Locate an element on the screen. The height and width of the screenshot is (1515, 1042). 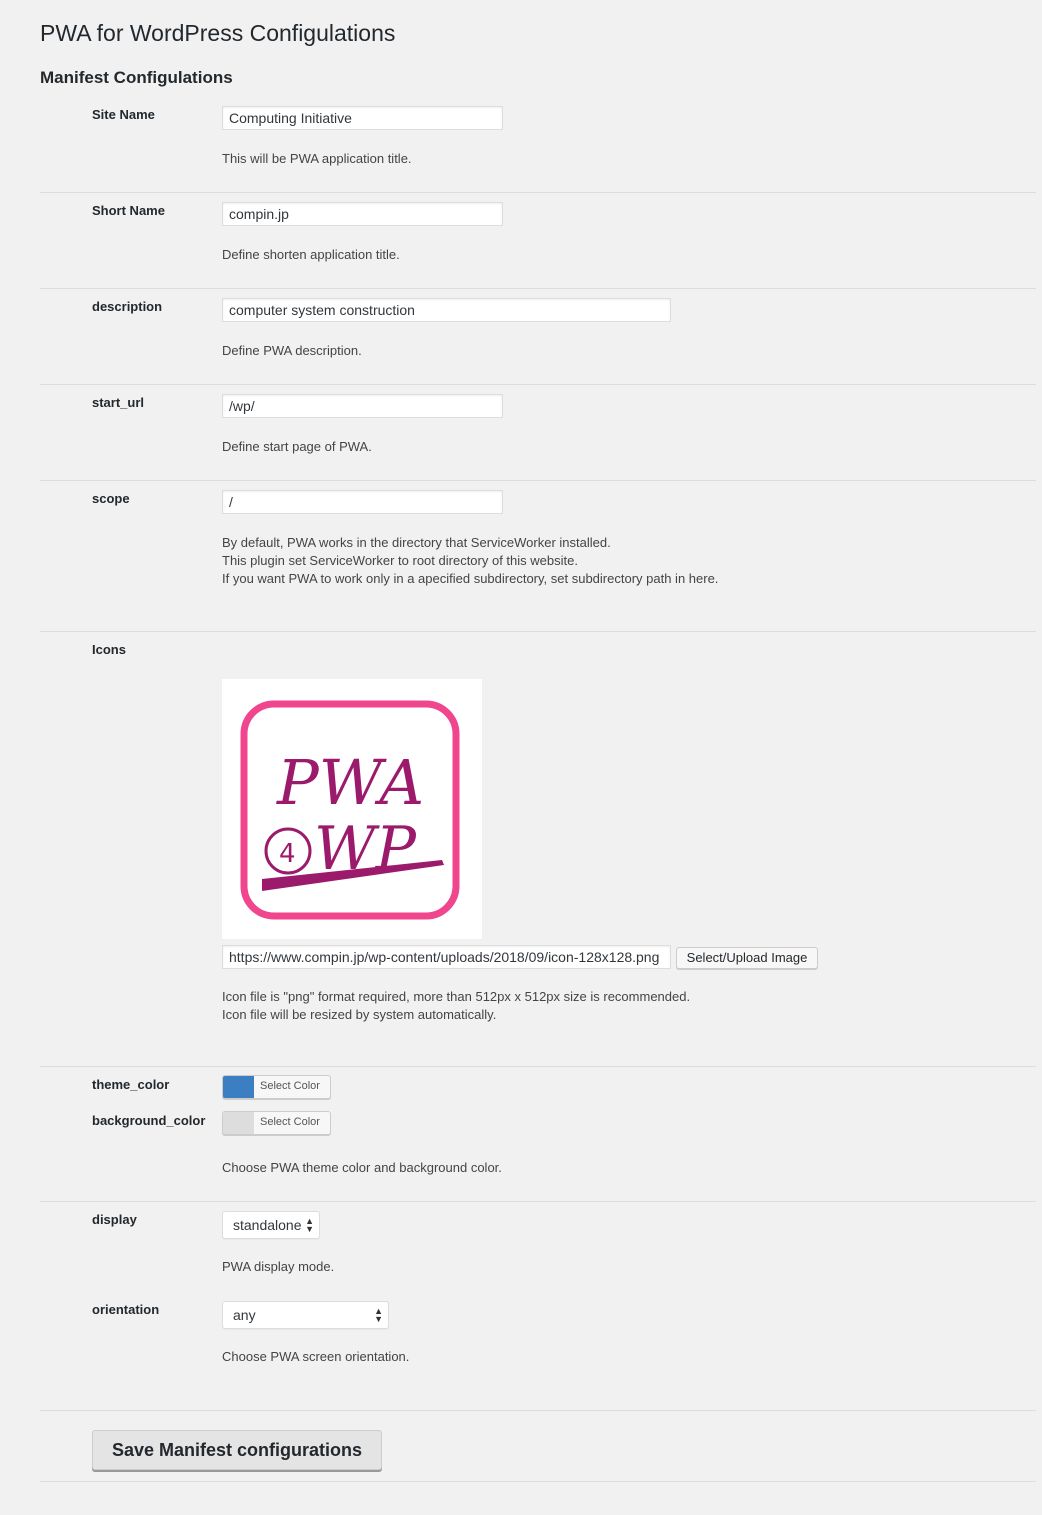
theme-color-picker-button: Select Color is located at coordinates (276, 1087).